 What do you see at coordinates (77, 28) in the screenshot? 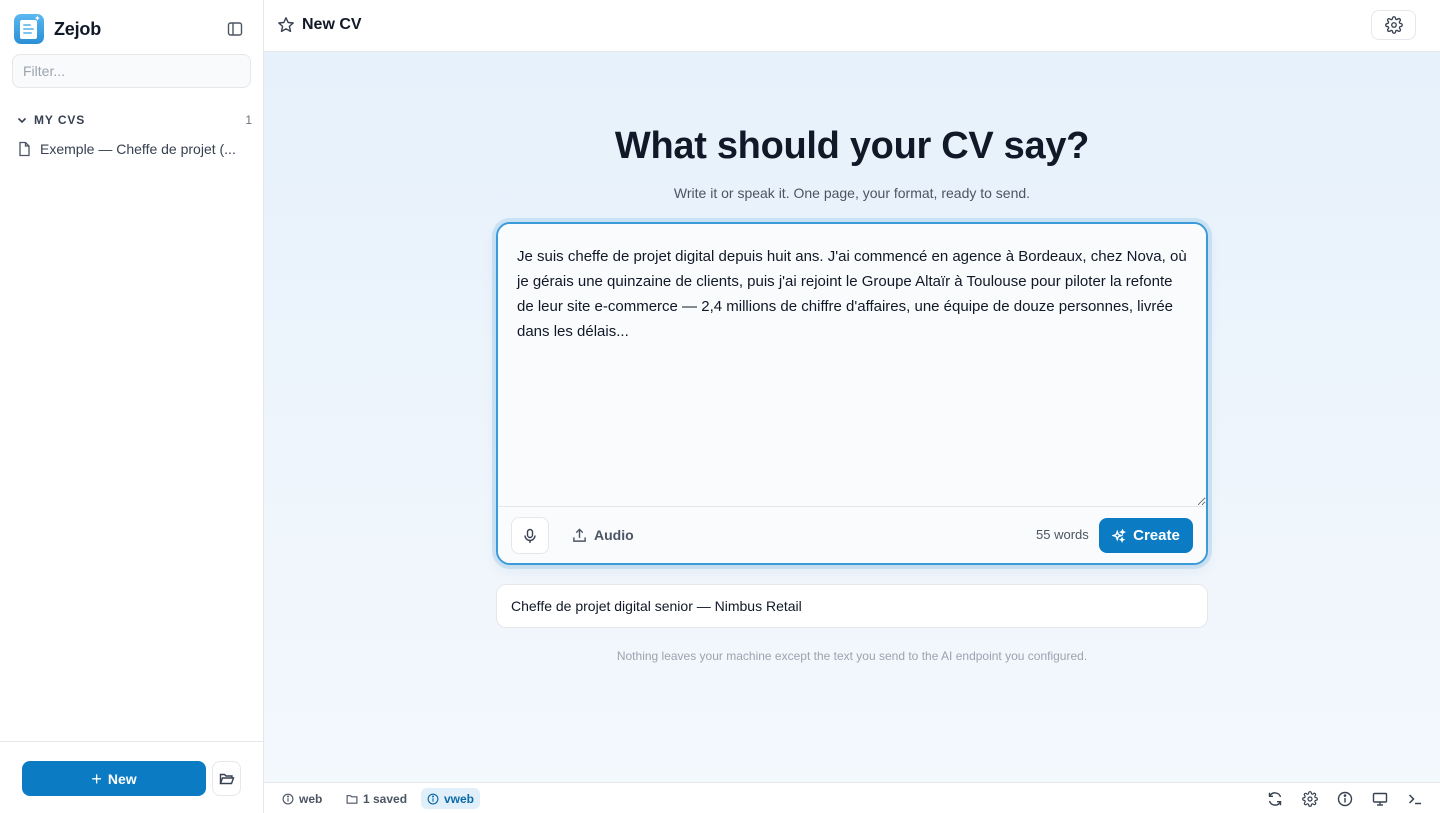
I see `app-name: Zejob` at bounding box center [77, 28].